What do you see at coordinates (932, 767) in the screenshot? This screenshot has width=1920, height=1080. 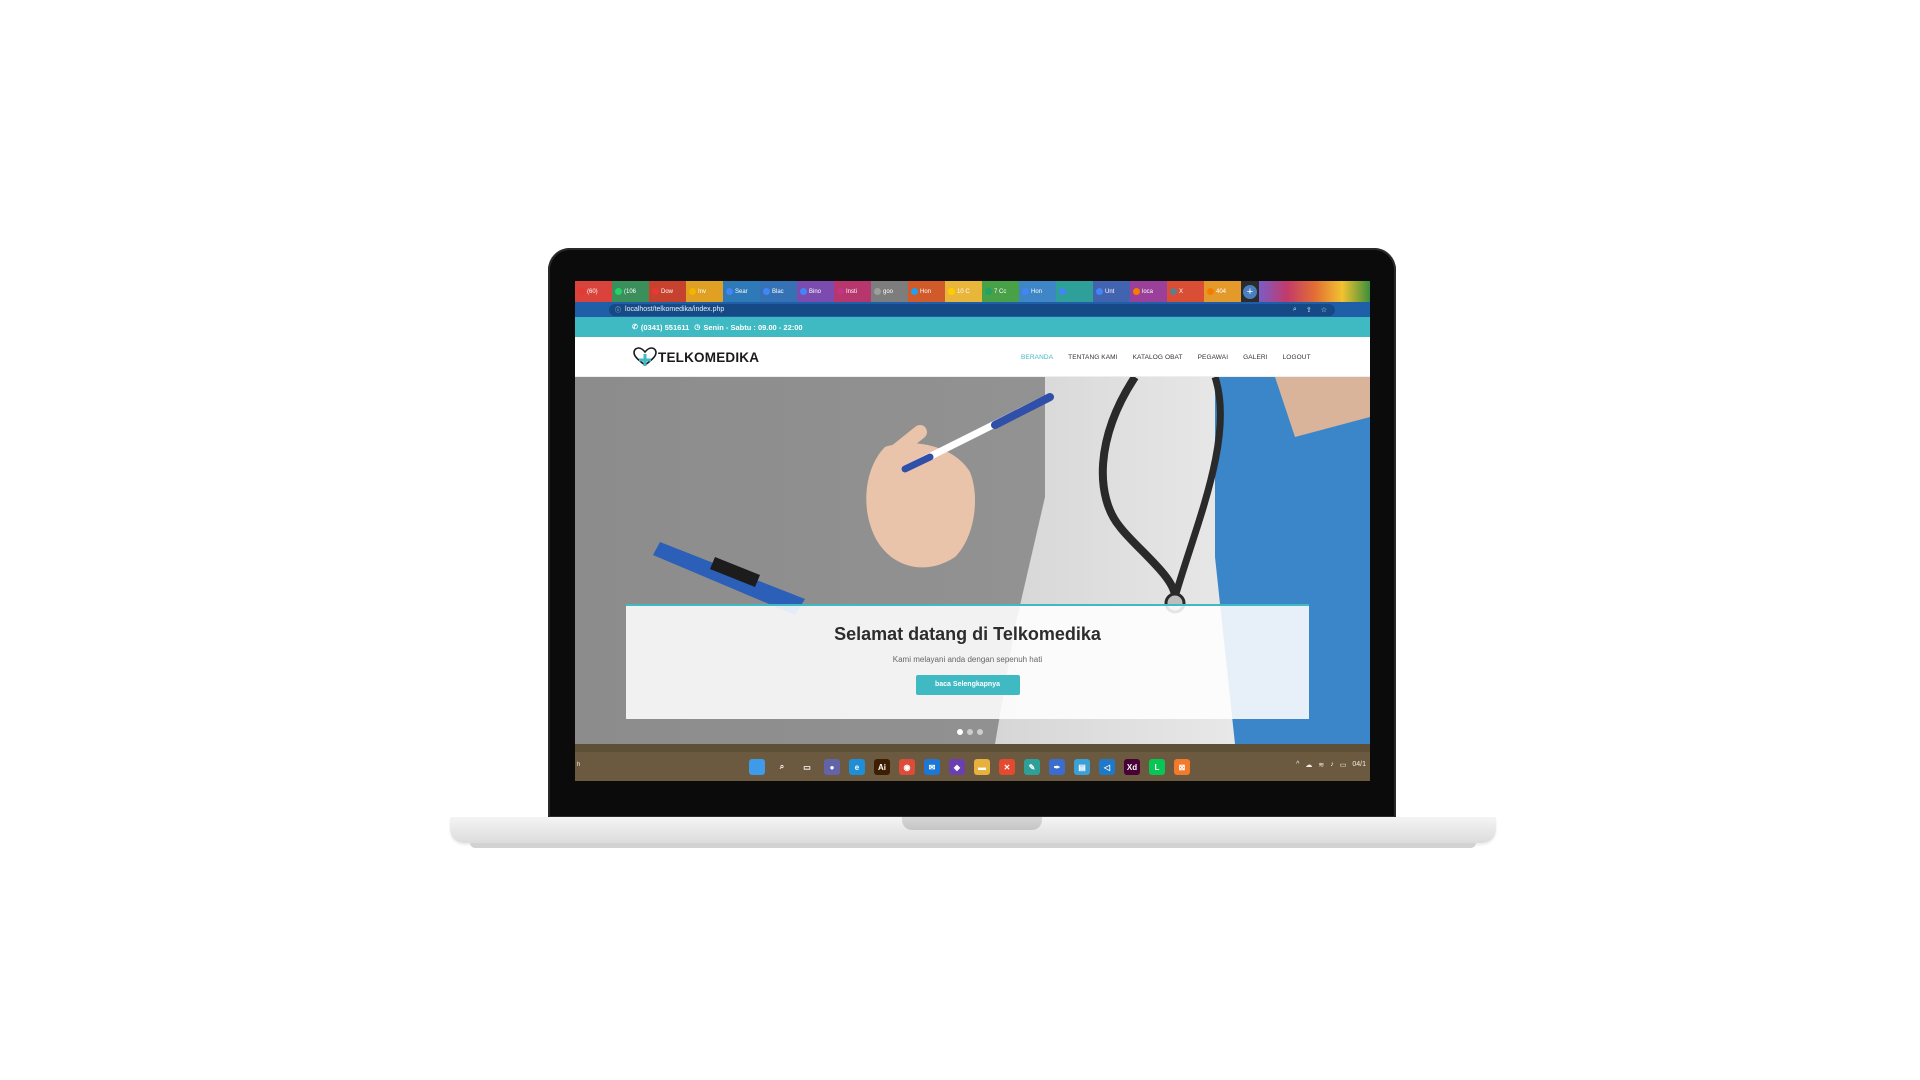 I see `mail-icon: ✉` at bounding box center [932, 767].